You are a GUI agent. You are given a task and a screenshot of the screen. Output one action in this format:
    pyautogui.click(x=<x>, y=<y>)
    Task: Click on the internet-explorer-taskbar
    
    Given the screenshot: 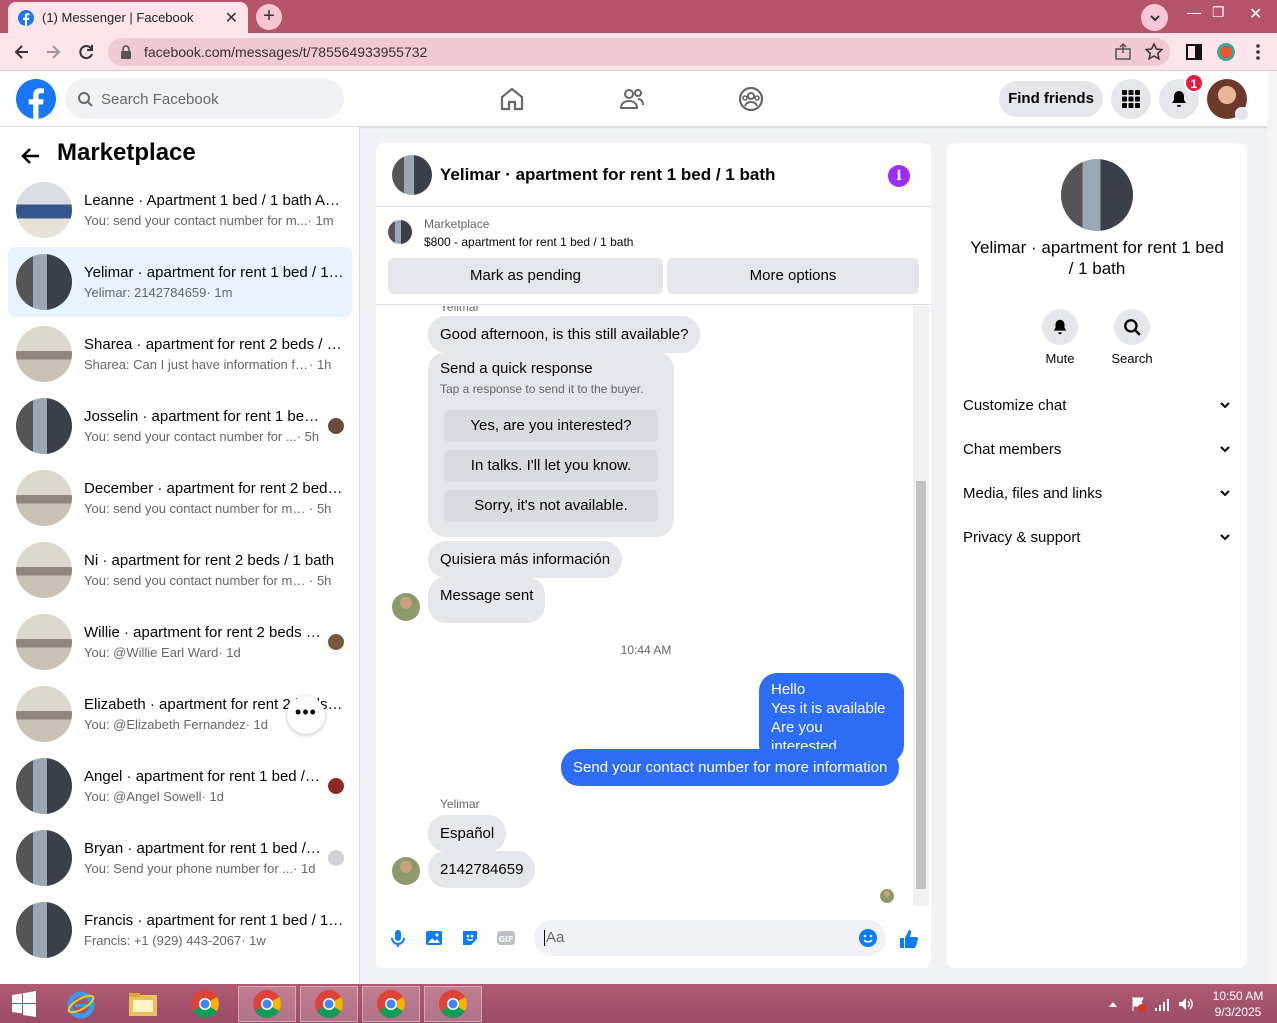 What is the action you would take?
    pyautogui.click(x=81, y=1004)
    